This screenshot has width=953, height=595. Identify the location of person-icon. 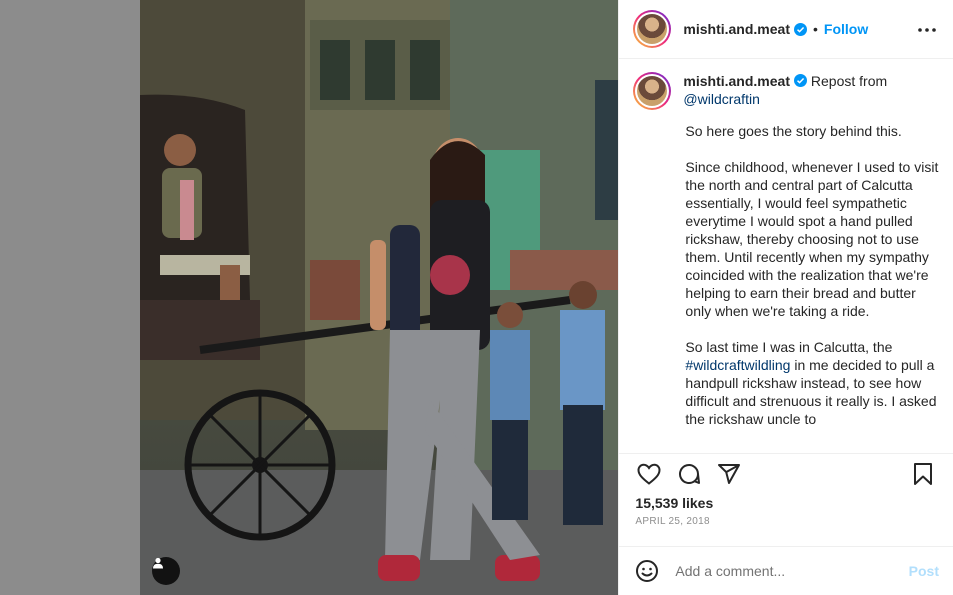
(158, 563).